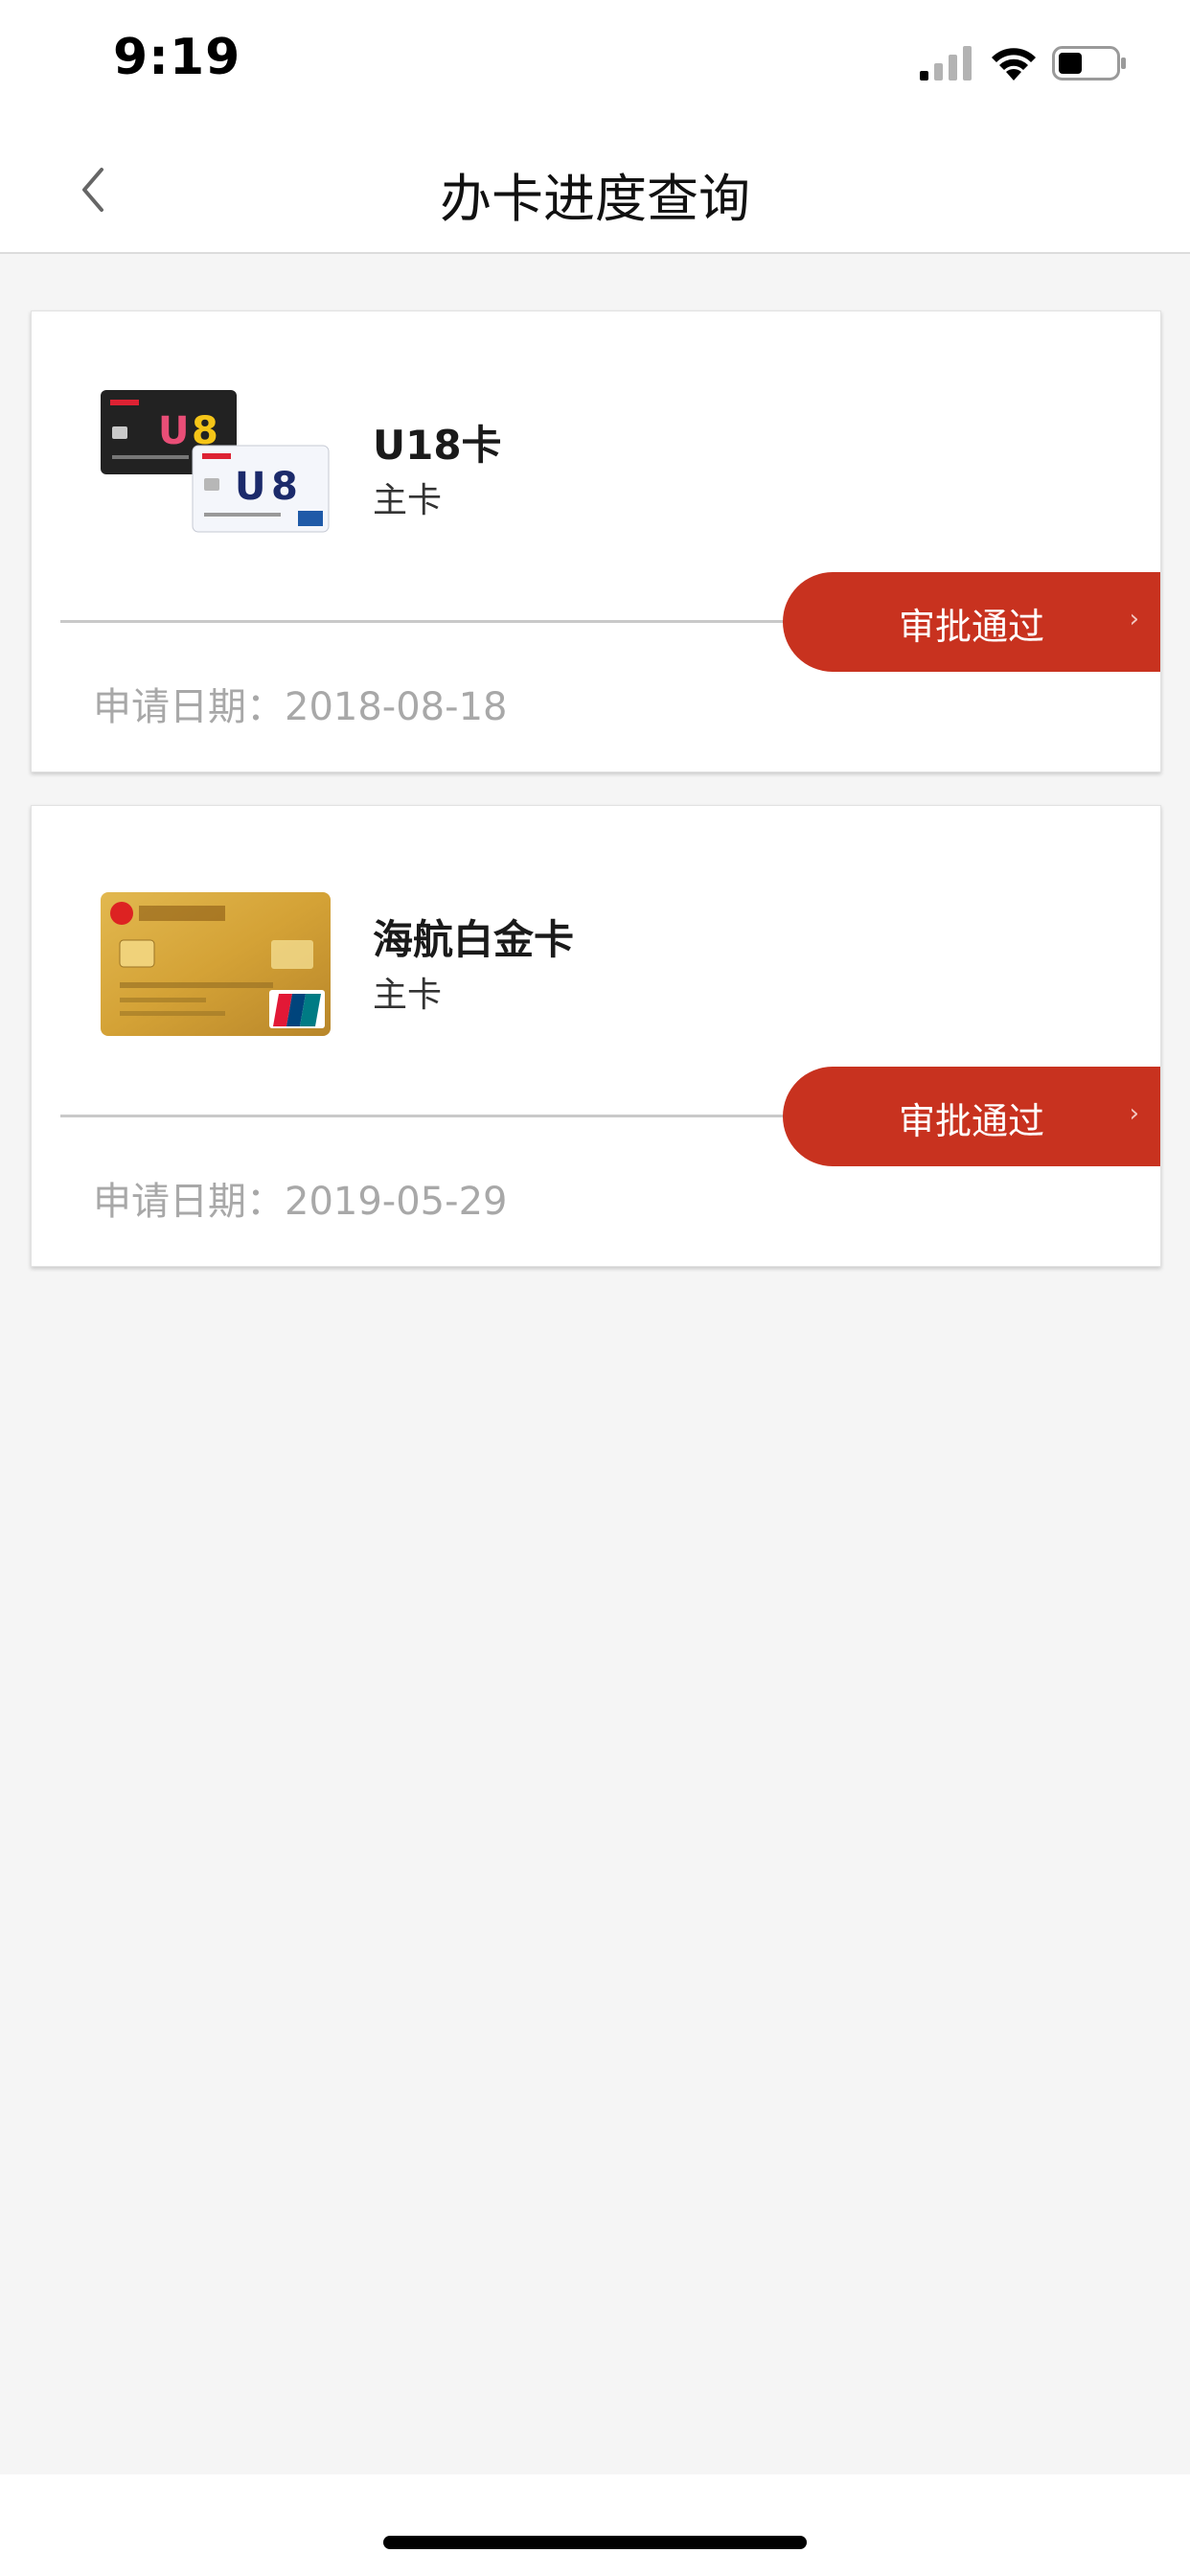  I want to click on card-name: U18卡, so click(437, 445).